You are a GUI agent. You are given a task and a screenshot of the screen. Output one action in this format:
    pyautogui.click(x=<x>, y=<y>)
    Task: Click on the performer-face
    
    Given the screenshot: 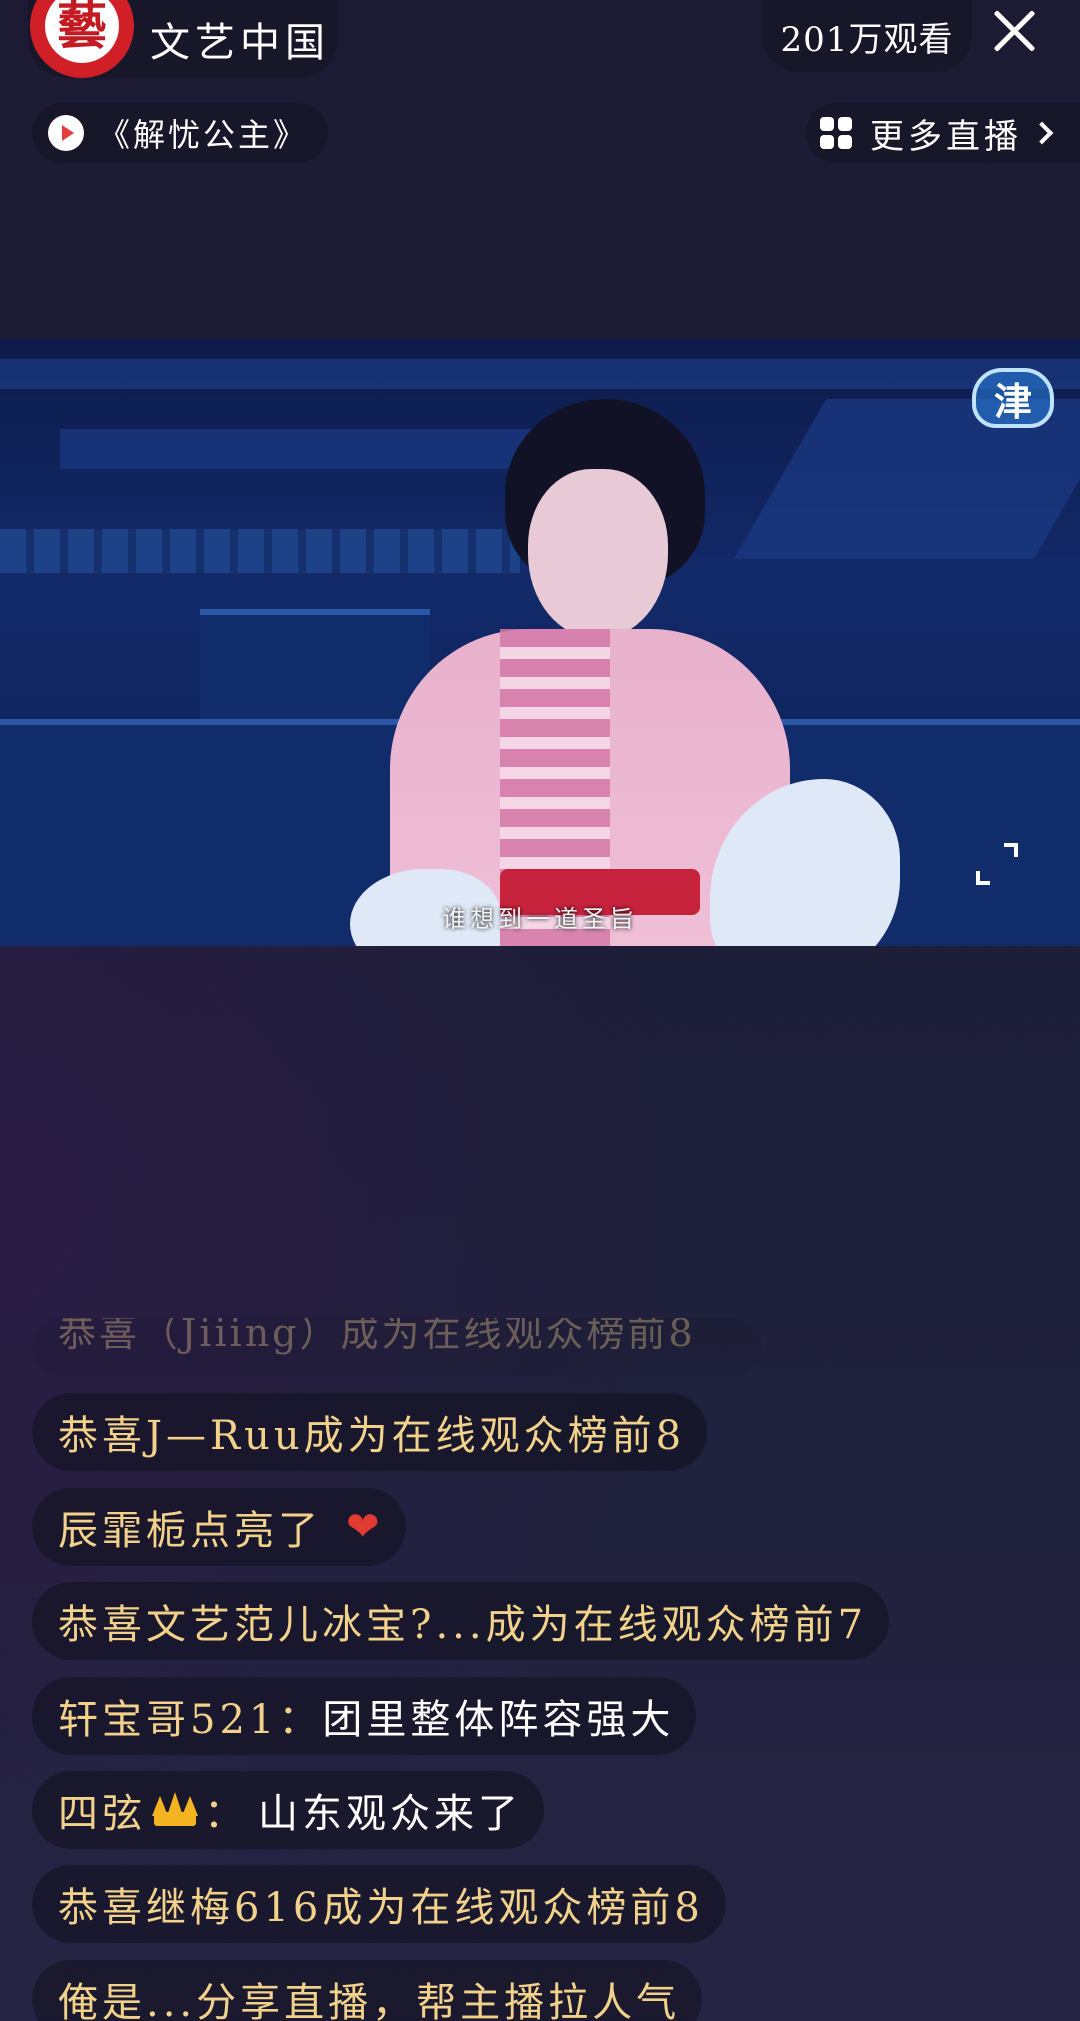 What is the action you would take?
    pyautogui.click(x=598, y=554)
    